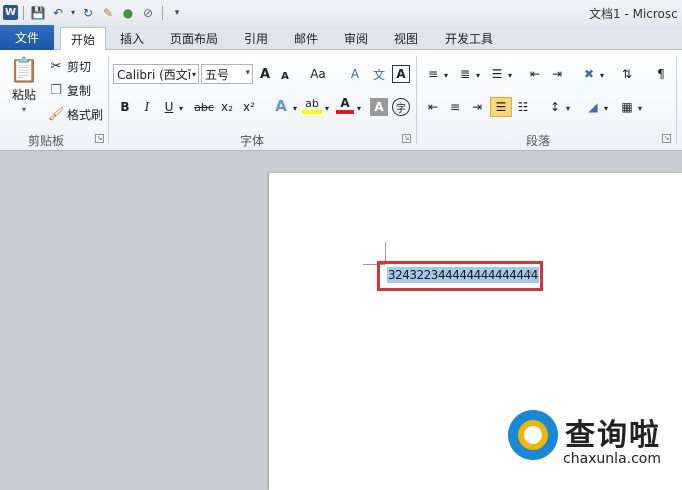 The width and height of the screenshot is (682, 490). What do you see at coordinates (593, 107) in the screenshot?
I see `shading-icon: ◢` at bounding box center [593, 107].